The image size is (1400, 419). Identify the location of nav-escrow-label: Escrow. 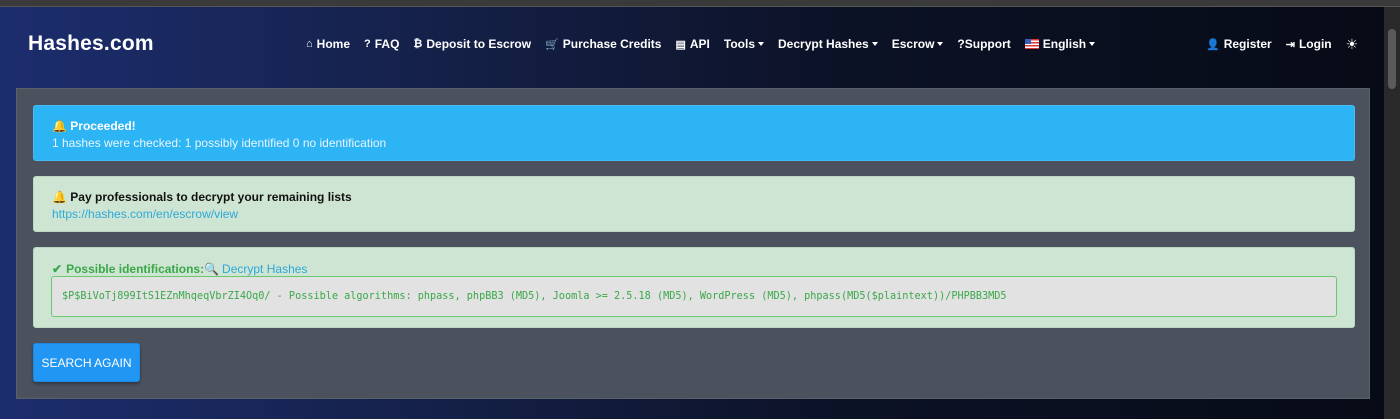
(913, 44).